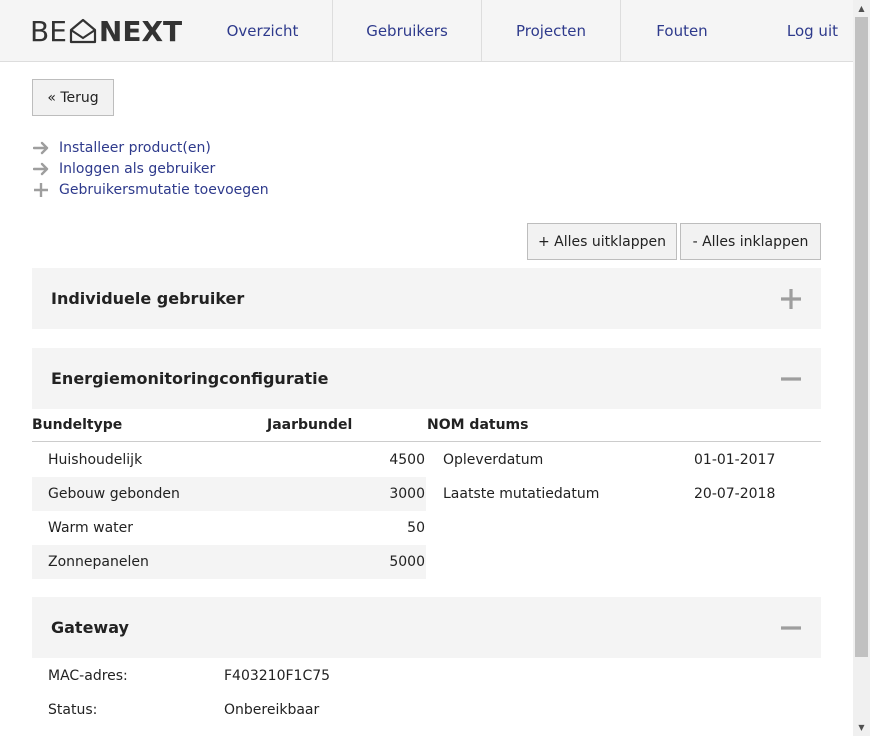  What do you see at coordinates (229, 528) in the screenshot?
I see `table-row: Warm water 50` at bounding box center [229, 528].